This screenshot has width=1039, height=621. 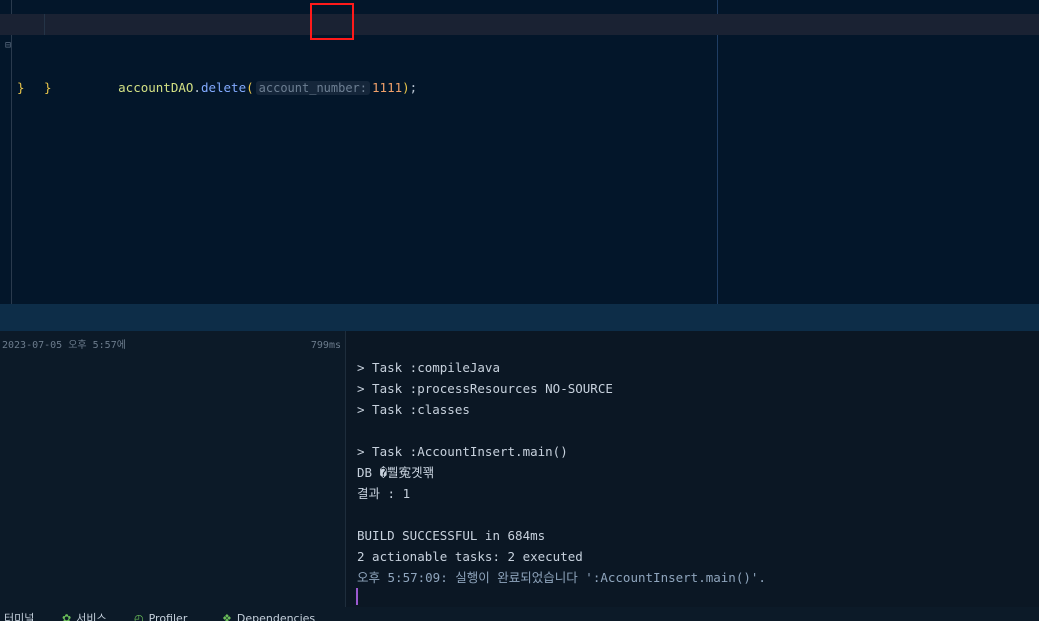 What do you see at coordinates (21, 87) in the screenshot?
I see `class-close-brace: }` at bounding box center [21, 87].